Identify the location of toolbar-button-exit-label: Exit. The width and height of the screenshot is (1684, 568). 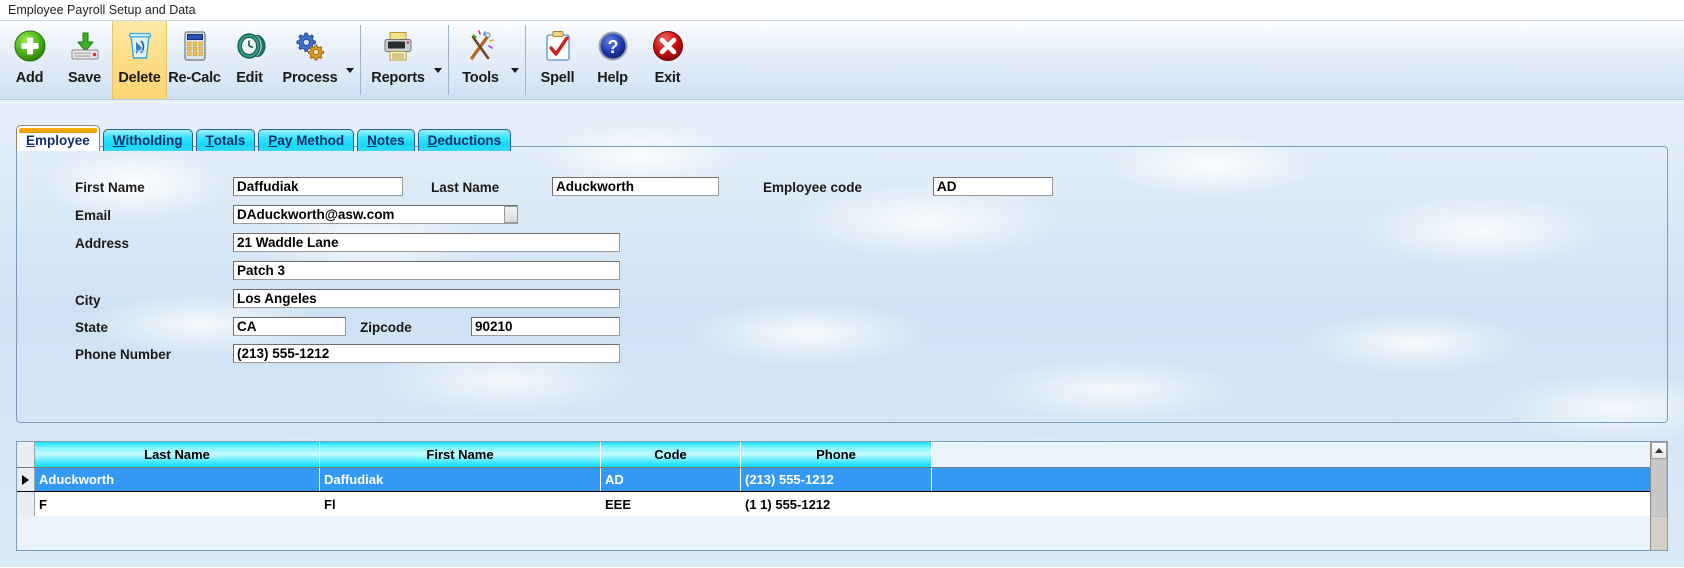
(667, 78).